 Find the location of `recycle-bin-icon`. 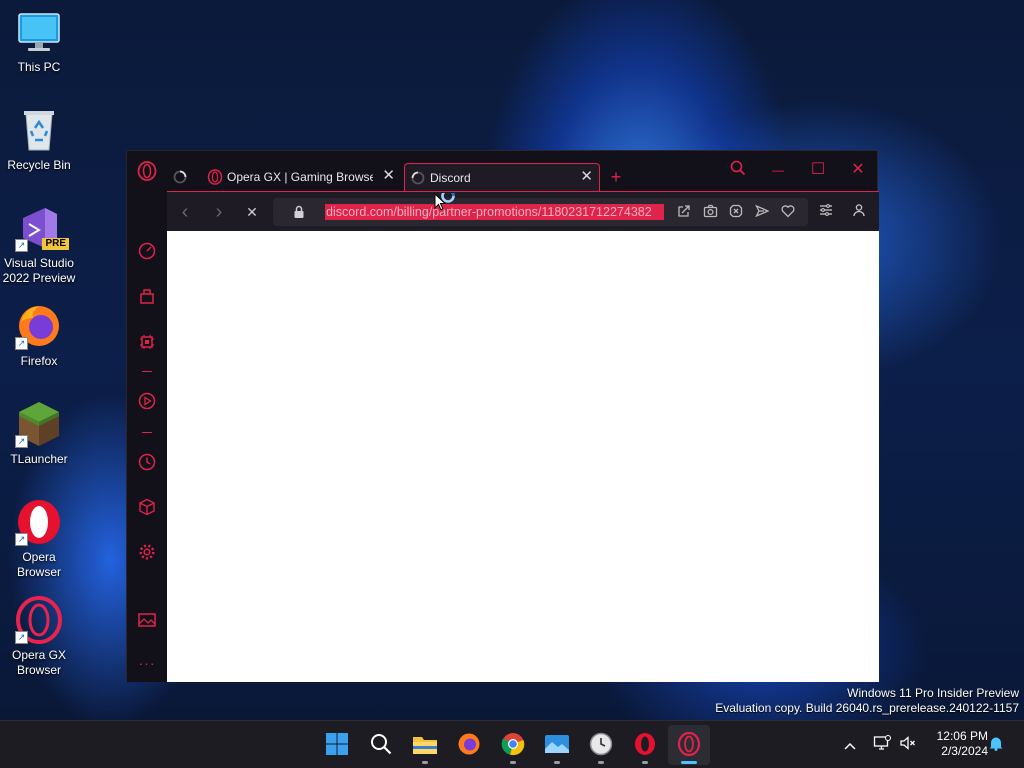

recycle-bin-icon is located at coordinates (39, 130).